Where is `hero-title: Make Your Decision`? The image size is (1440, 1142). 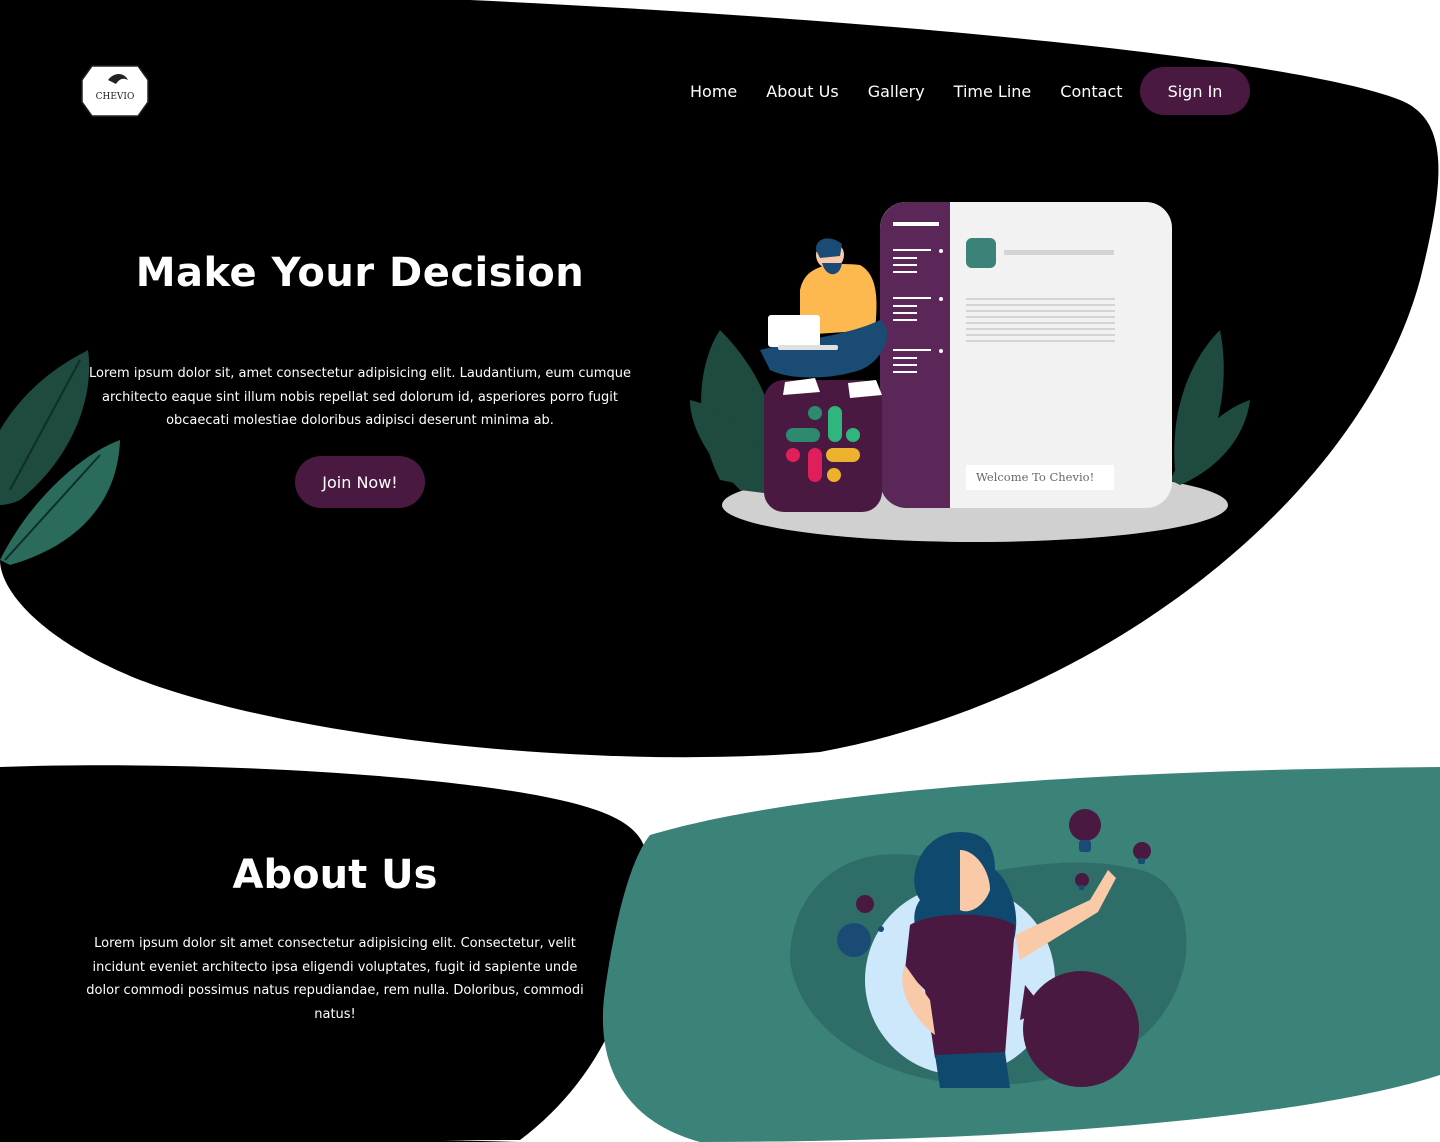
hero-title: Make Your Decision is located at coordinates (360, 273).